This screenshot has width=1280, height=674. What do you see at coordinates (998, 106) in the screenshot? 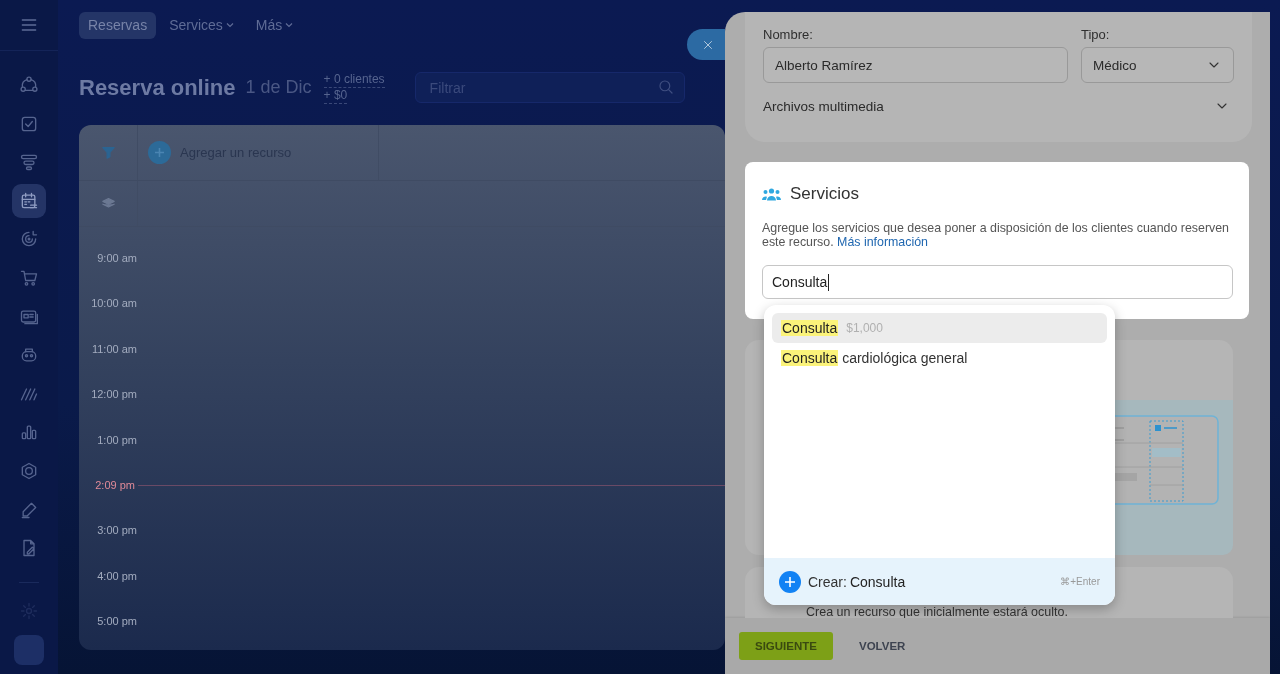
I see `media-section-toggle: Archivos multimedia` at bounding box center [998, 106].